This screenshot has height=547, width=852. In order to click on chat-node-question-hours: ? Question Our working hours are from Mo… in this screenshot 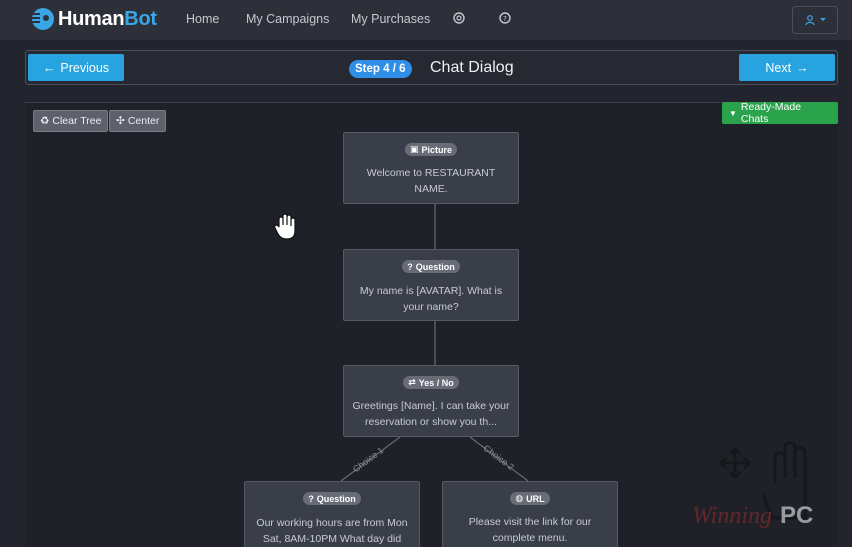, I will do `click(332, 514)`.